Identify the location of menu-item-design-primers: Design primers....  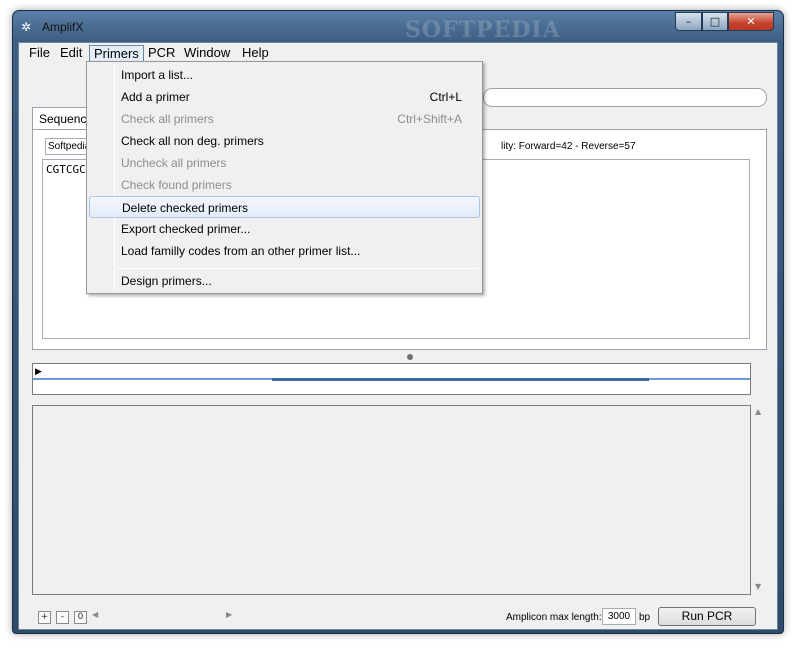
(284, 281).